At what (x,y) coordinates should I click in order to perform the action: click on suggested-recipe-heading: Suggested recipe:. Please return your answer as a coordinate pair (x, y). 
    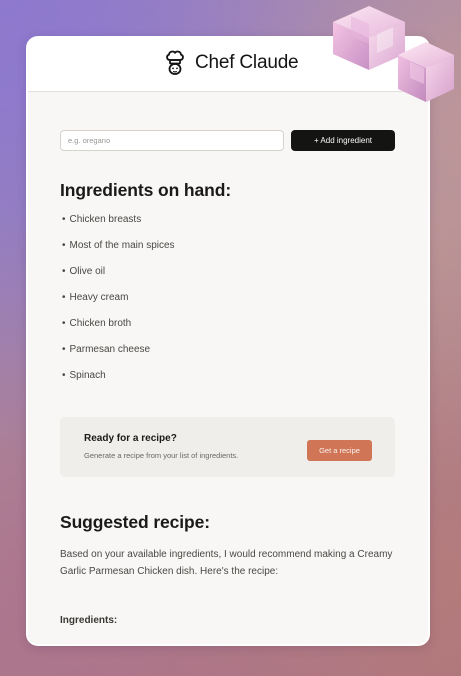
    Looking at the image, I should click on (135, 522).